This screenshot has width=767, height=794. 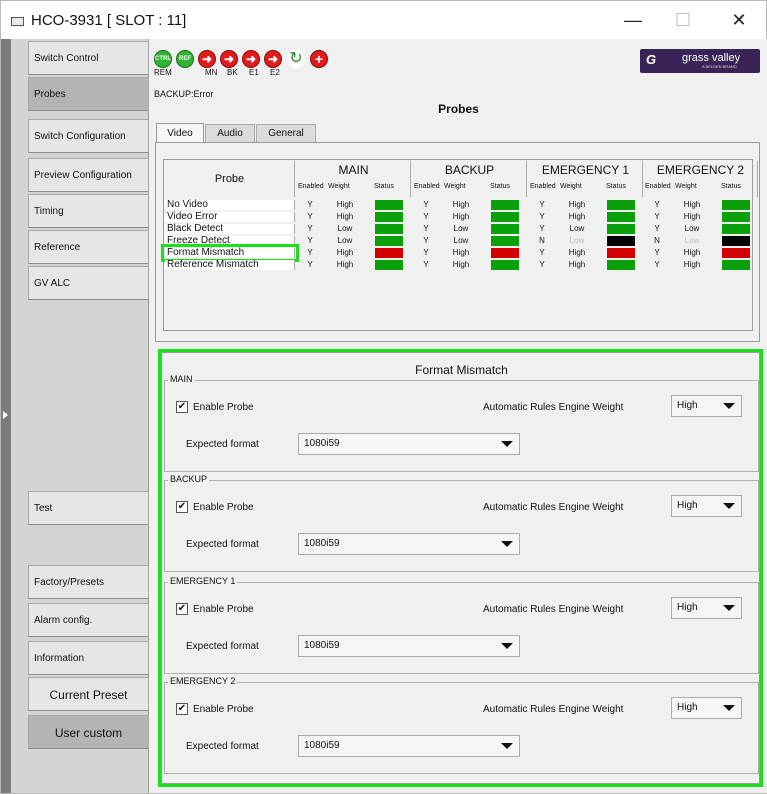 I want to click on maximize-button: ☐, so click(x=683, y=20).